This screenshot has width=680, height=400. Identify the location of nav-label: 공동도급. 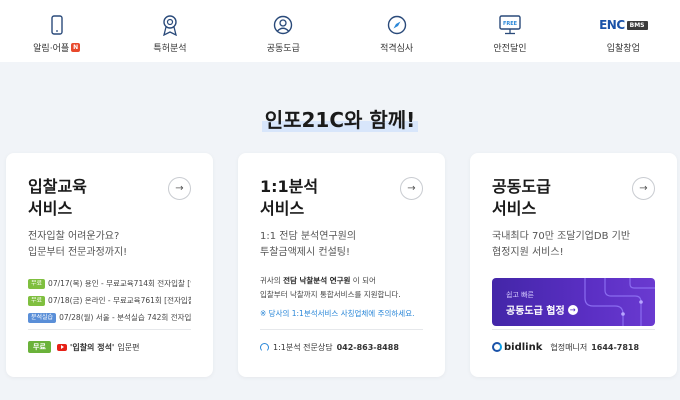
(283, 49).